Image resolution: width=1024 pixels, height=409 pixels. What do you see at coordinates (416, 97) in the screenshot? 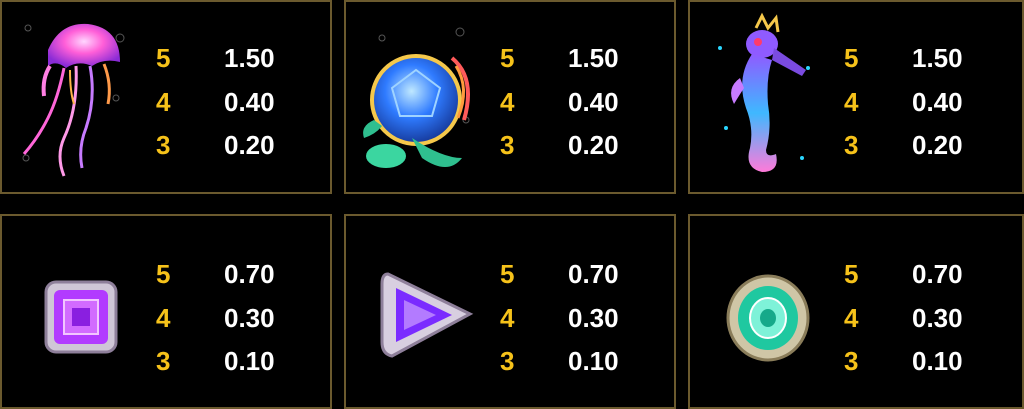
I see `sea-turtle-icon` at bounding box center [416, 97].